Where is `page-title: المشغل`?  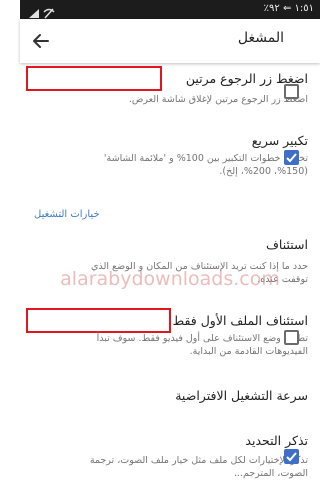 page-title: المشغل is located at coordinates (260, 38).